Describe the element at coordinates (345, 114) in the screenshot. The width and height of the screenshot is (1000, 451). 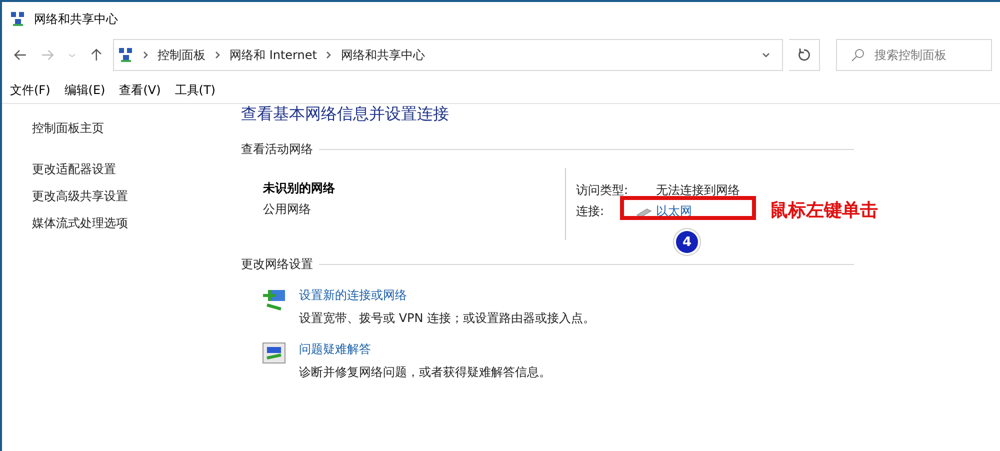
I see `page-heading: 查看基本网络信息并设置连接` at that location.